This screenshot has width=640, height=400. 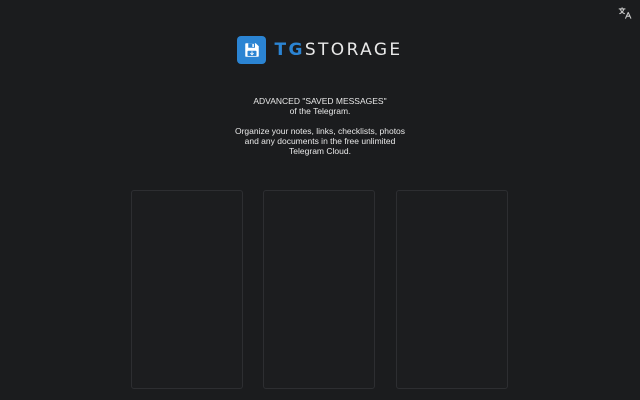 I want to click on hero-line-1: ADVANCED "SAVED MESSAGES", so click(x=320, y=101).